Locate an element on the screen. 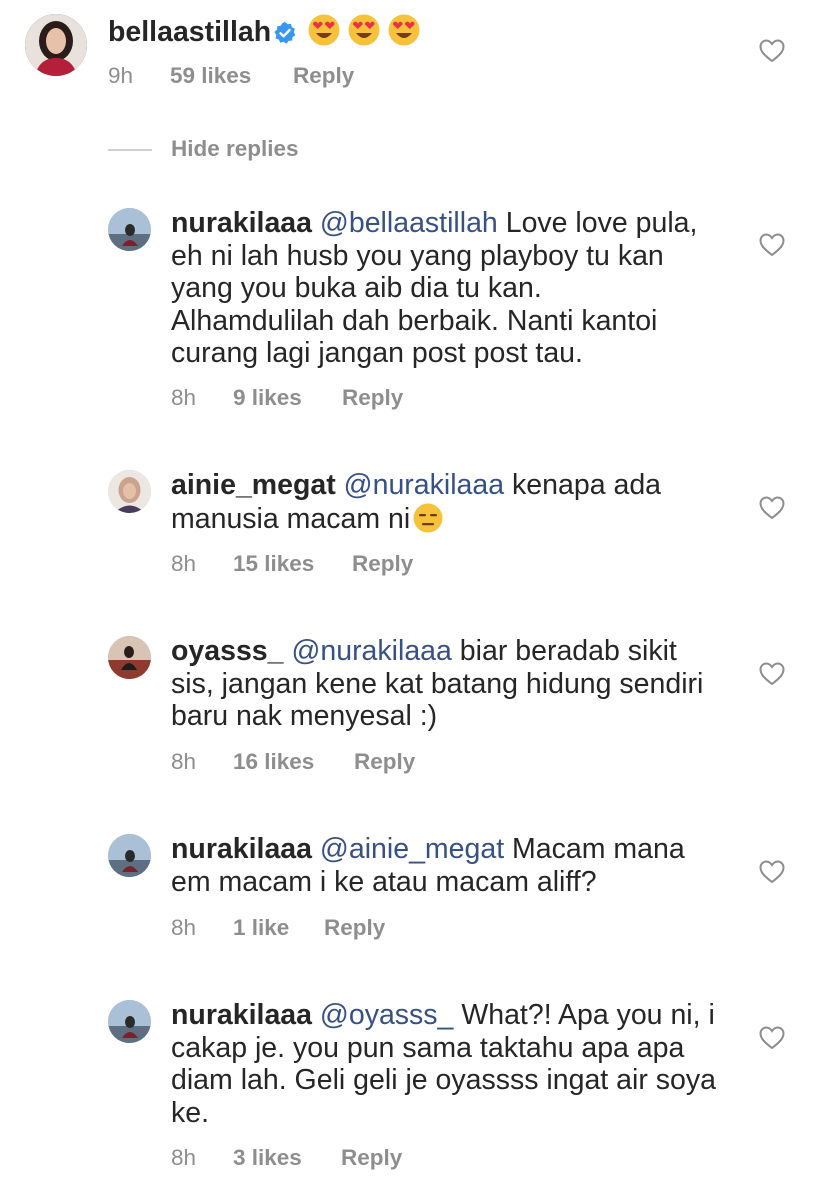 This screenshot has height=1180, width=828. timestamp: 9h is located at coordinates (121, 75).